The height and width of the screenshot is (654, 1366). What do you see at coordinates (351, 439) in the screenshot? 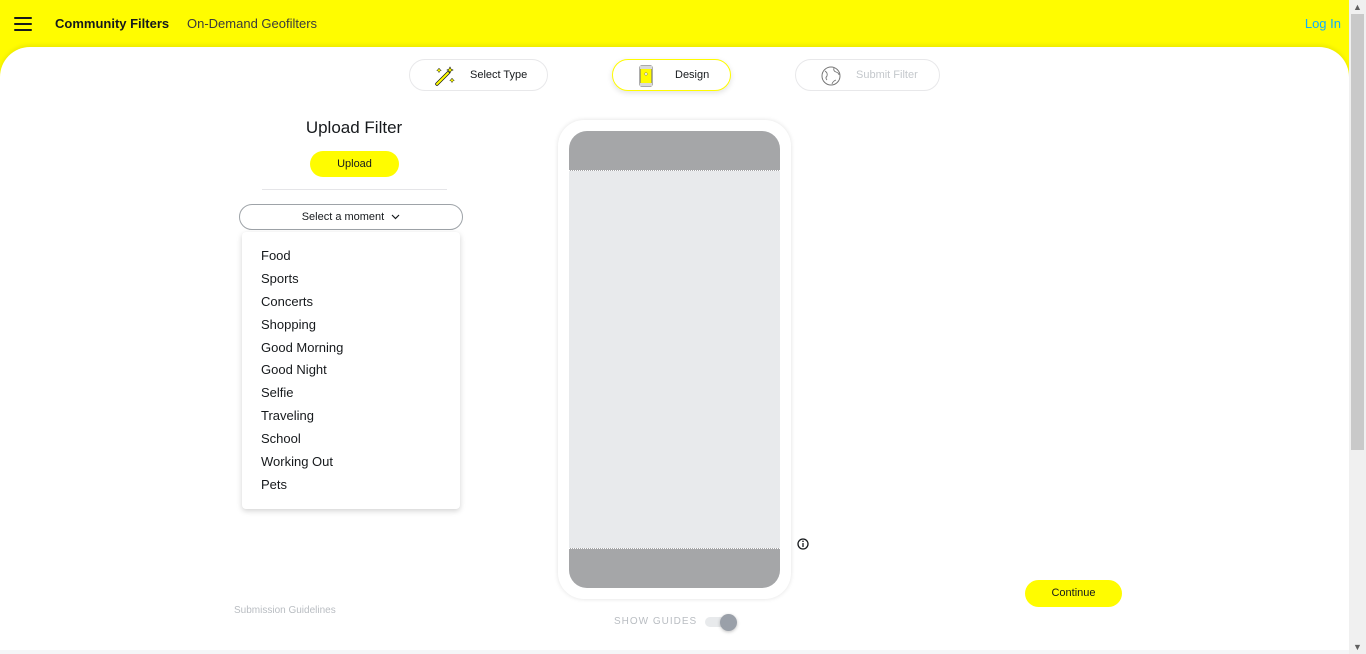
I see `moment-option-school: School` at bounding box center [351, 439].